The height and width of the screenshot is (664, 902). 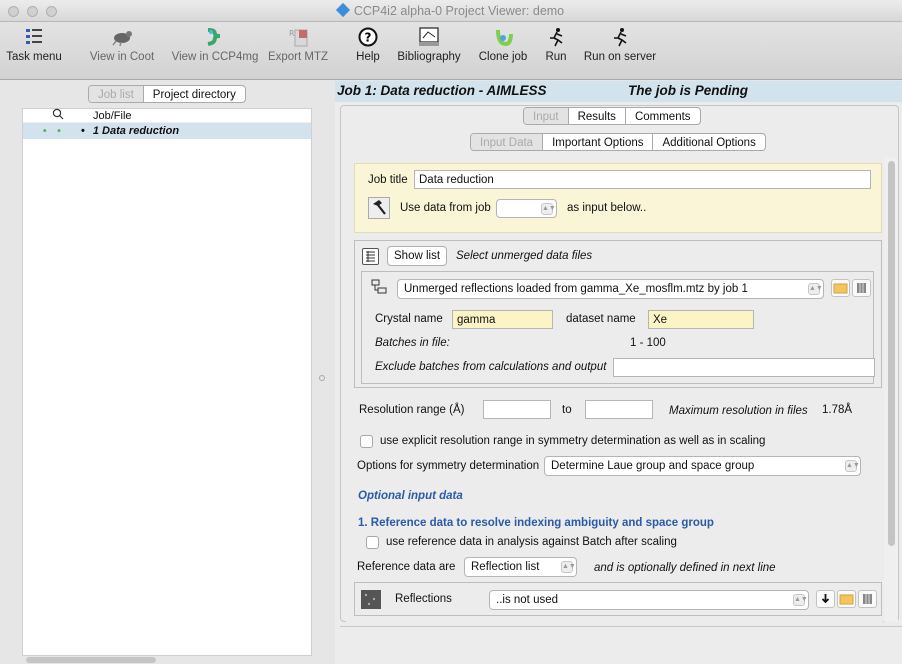 What do you see at coordinates (648, 343) in the screenshot?
I see `batches-in-file-value: 1 - 100` at bounding box center [648, 343].